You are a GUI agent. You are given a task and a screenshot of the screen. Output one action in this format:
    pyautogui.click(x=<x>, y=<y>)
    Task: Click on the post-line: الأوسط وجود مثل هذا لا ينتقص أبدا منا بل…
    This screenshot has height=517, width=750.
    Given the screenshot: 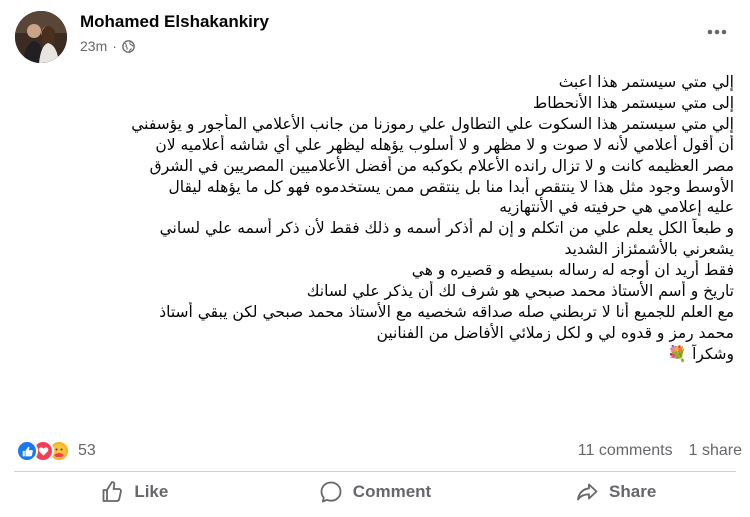 What is the action you would take?
    pyautogui.click(x=451, y=186)
    